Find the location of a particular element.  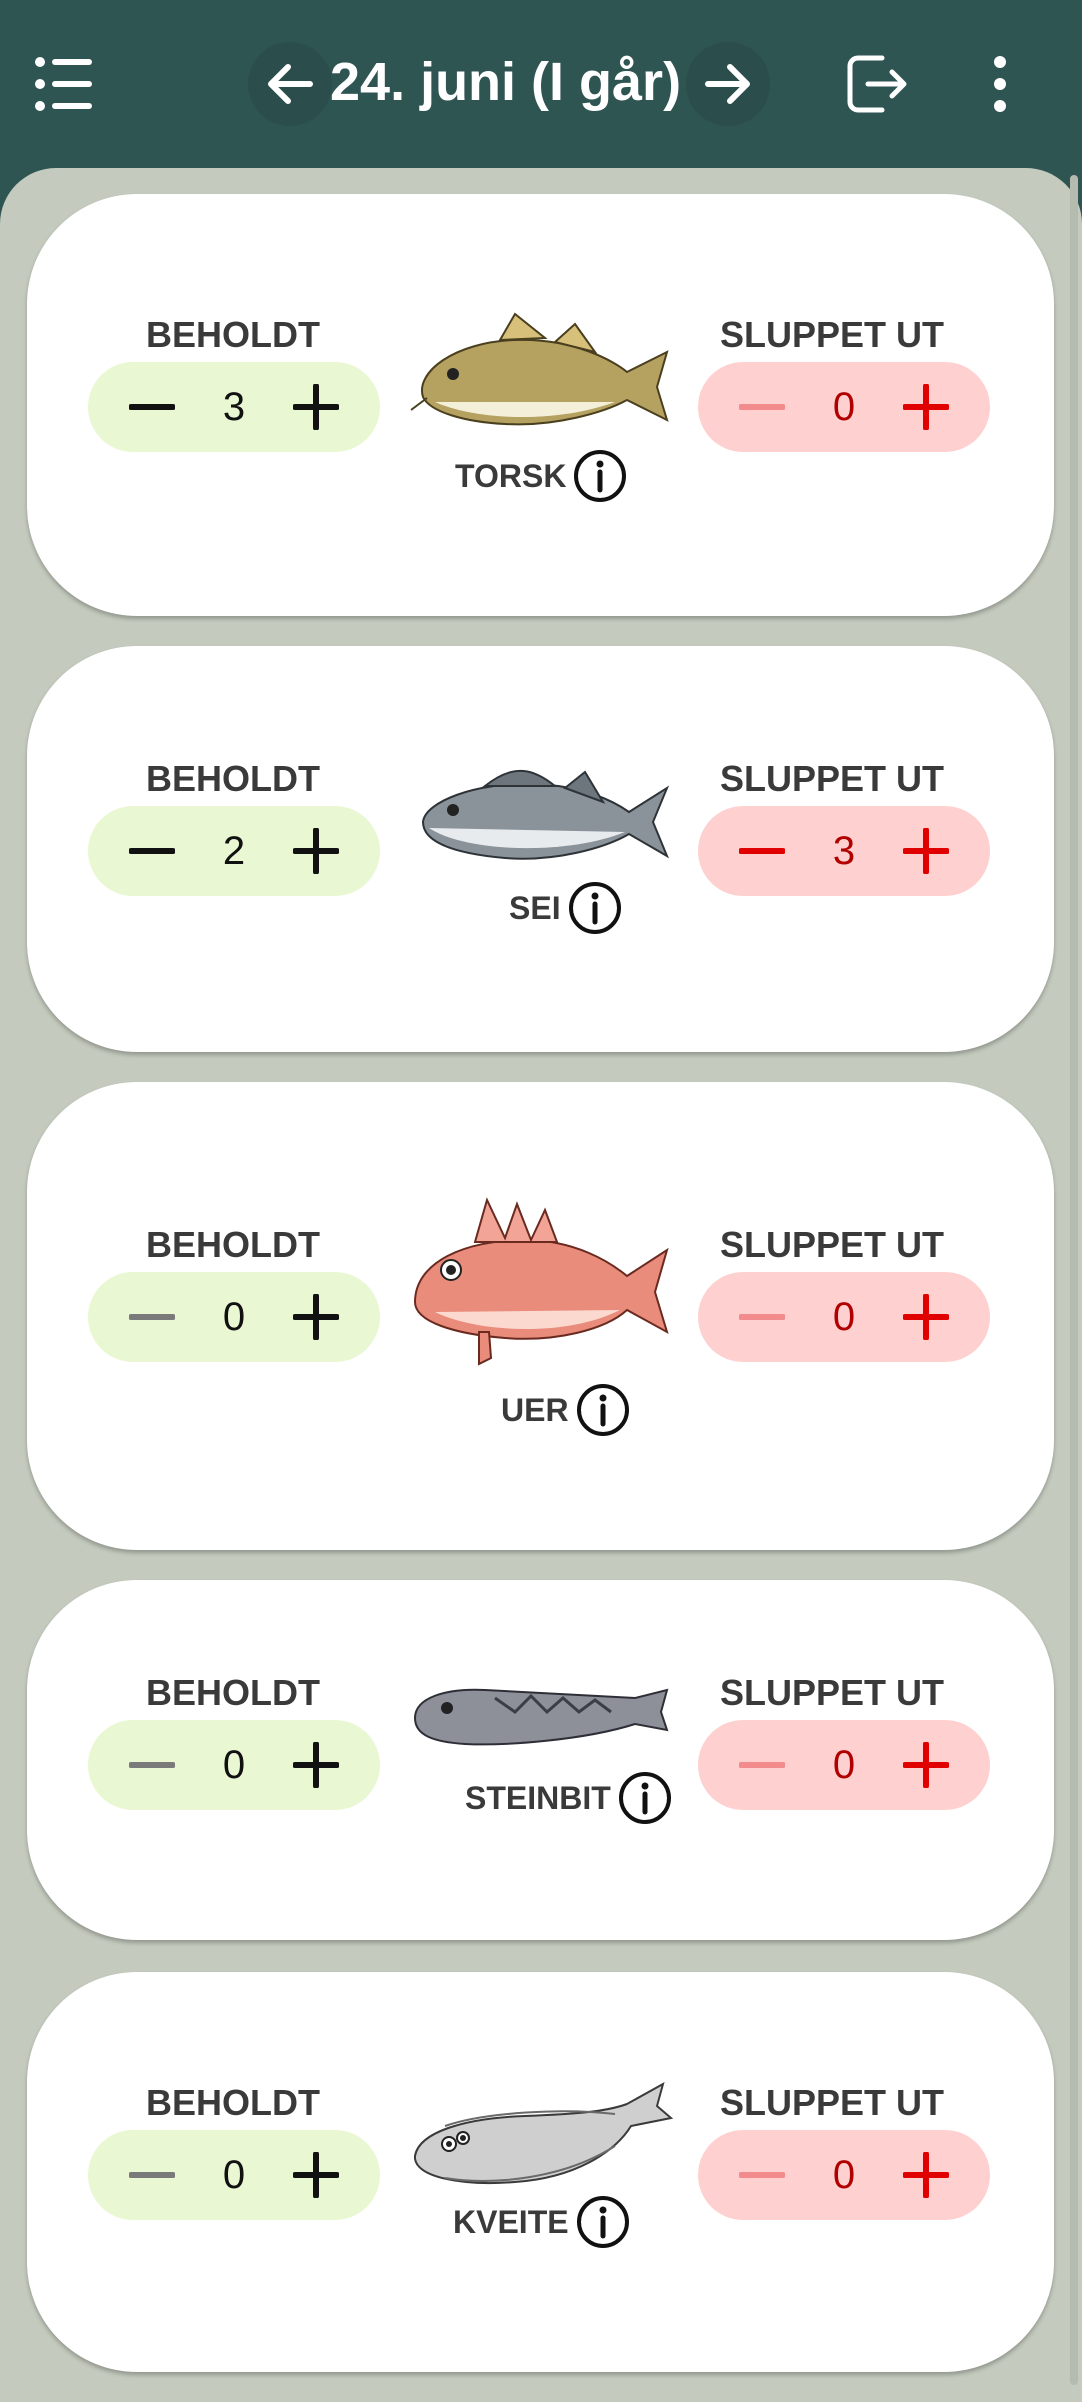

top-app-bar: 24. juni (I går) is located at coordinates (541, 85).